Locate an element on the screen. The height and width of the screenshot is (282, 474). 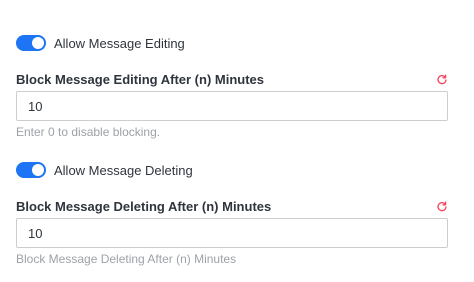
block-deleting-label: Block Message Deleting After (n) Minutes is located at coordinates (144, 206).